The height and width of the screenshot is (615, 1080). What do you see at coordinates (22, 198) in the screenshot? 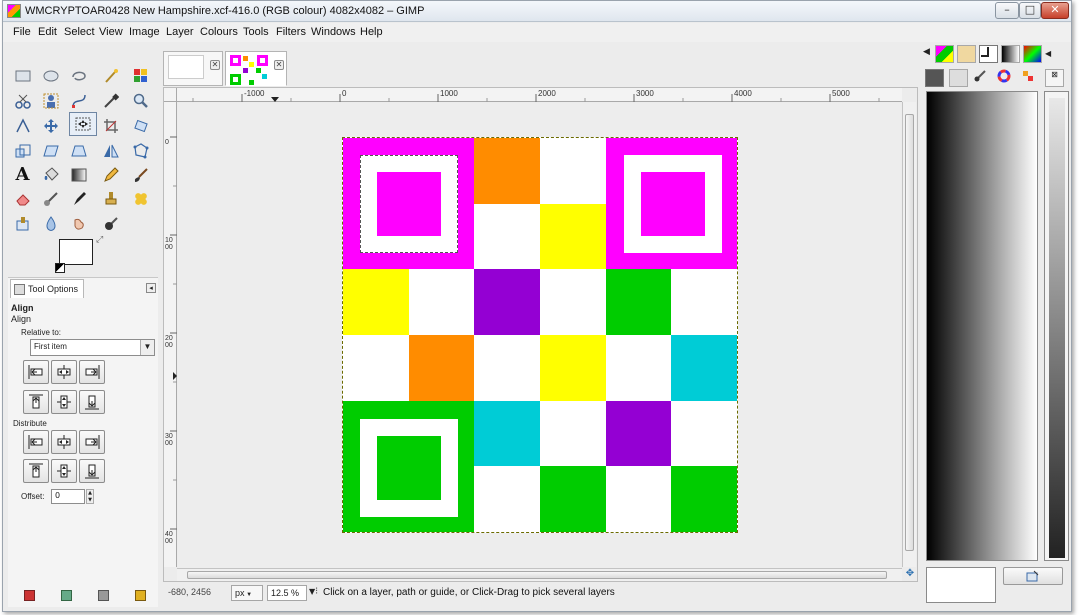
I see `eraser-icon` at bounding box center [22, 198].